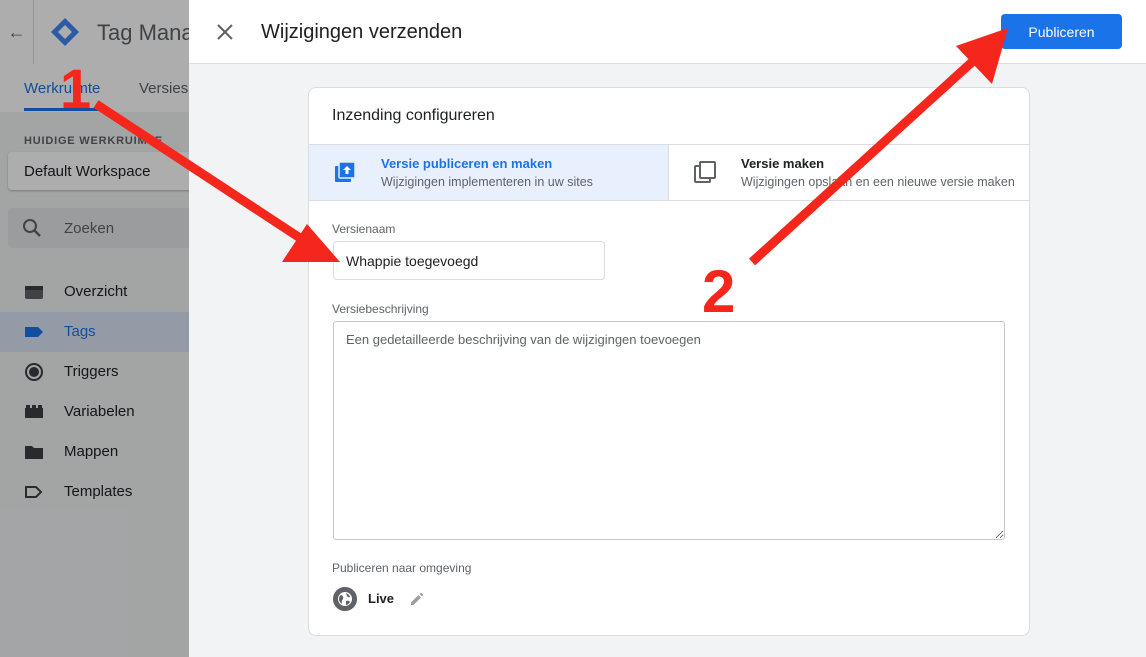 This screenshot has height=657, width=1146. What do you see at coordinates (467, 163) in the screenshot?
I see `option-title: Versie publiceren en maken` at bounding box center [467, 163].